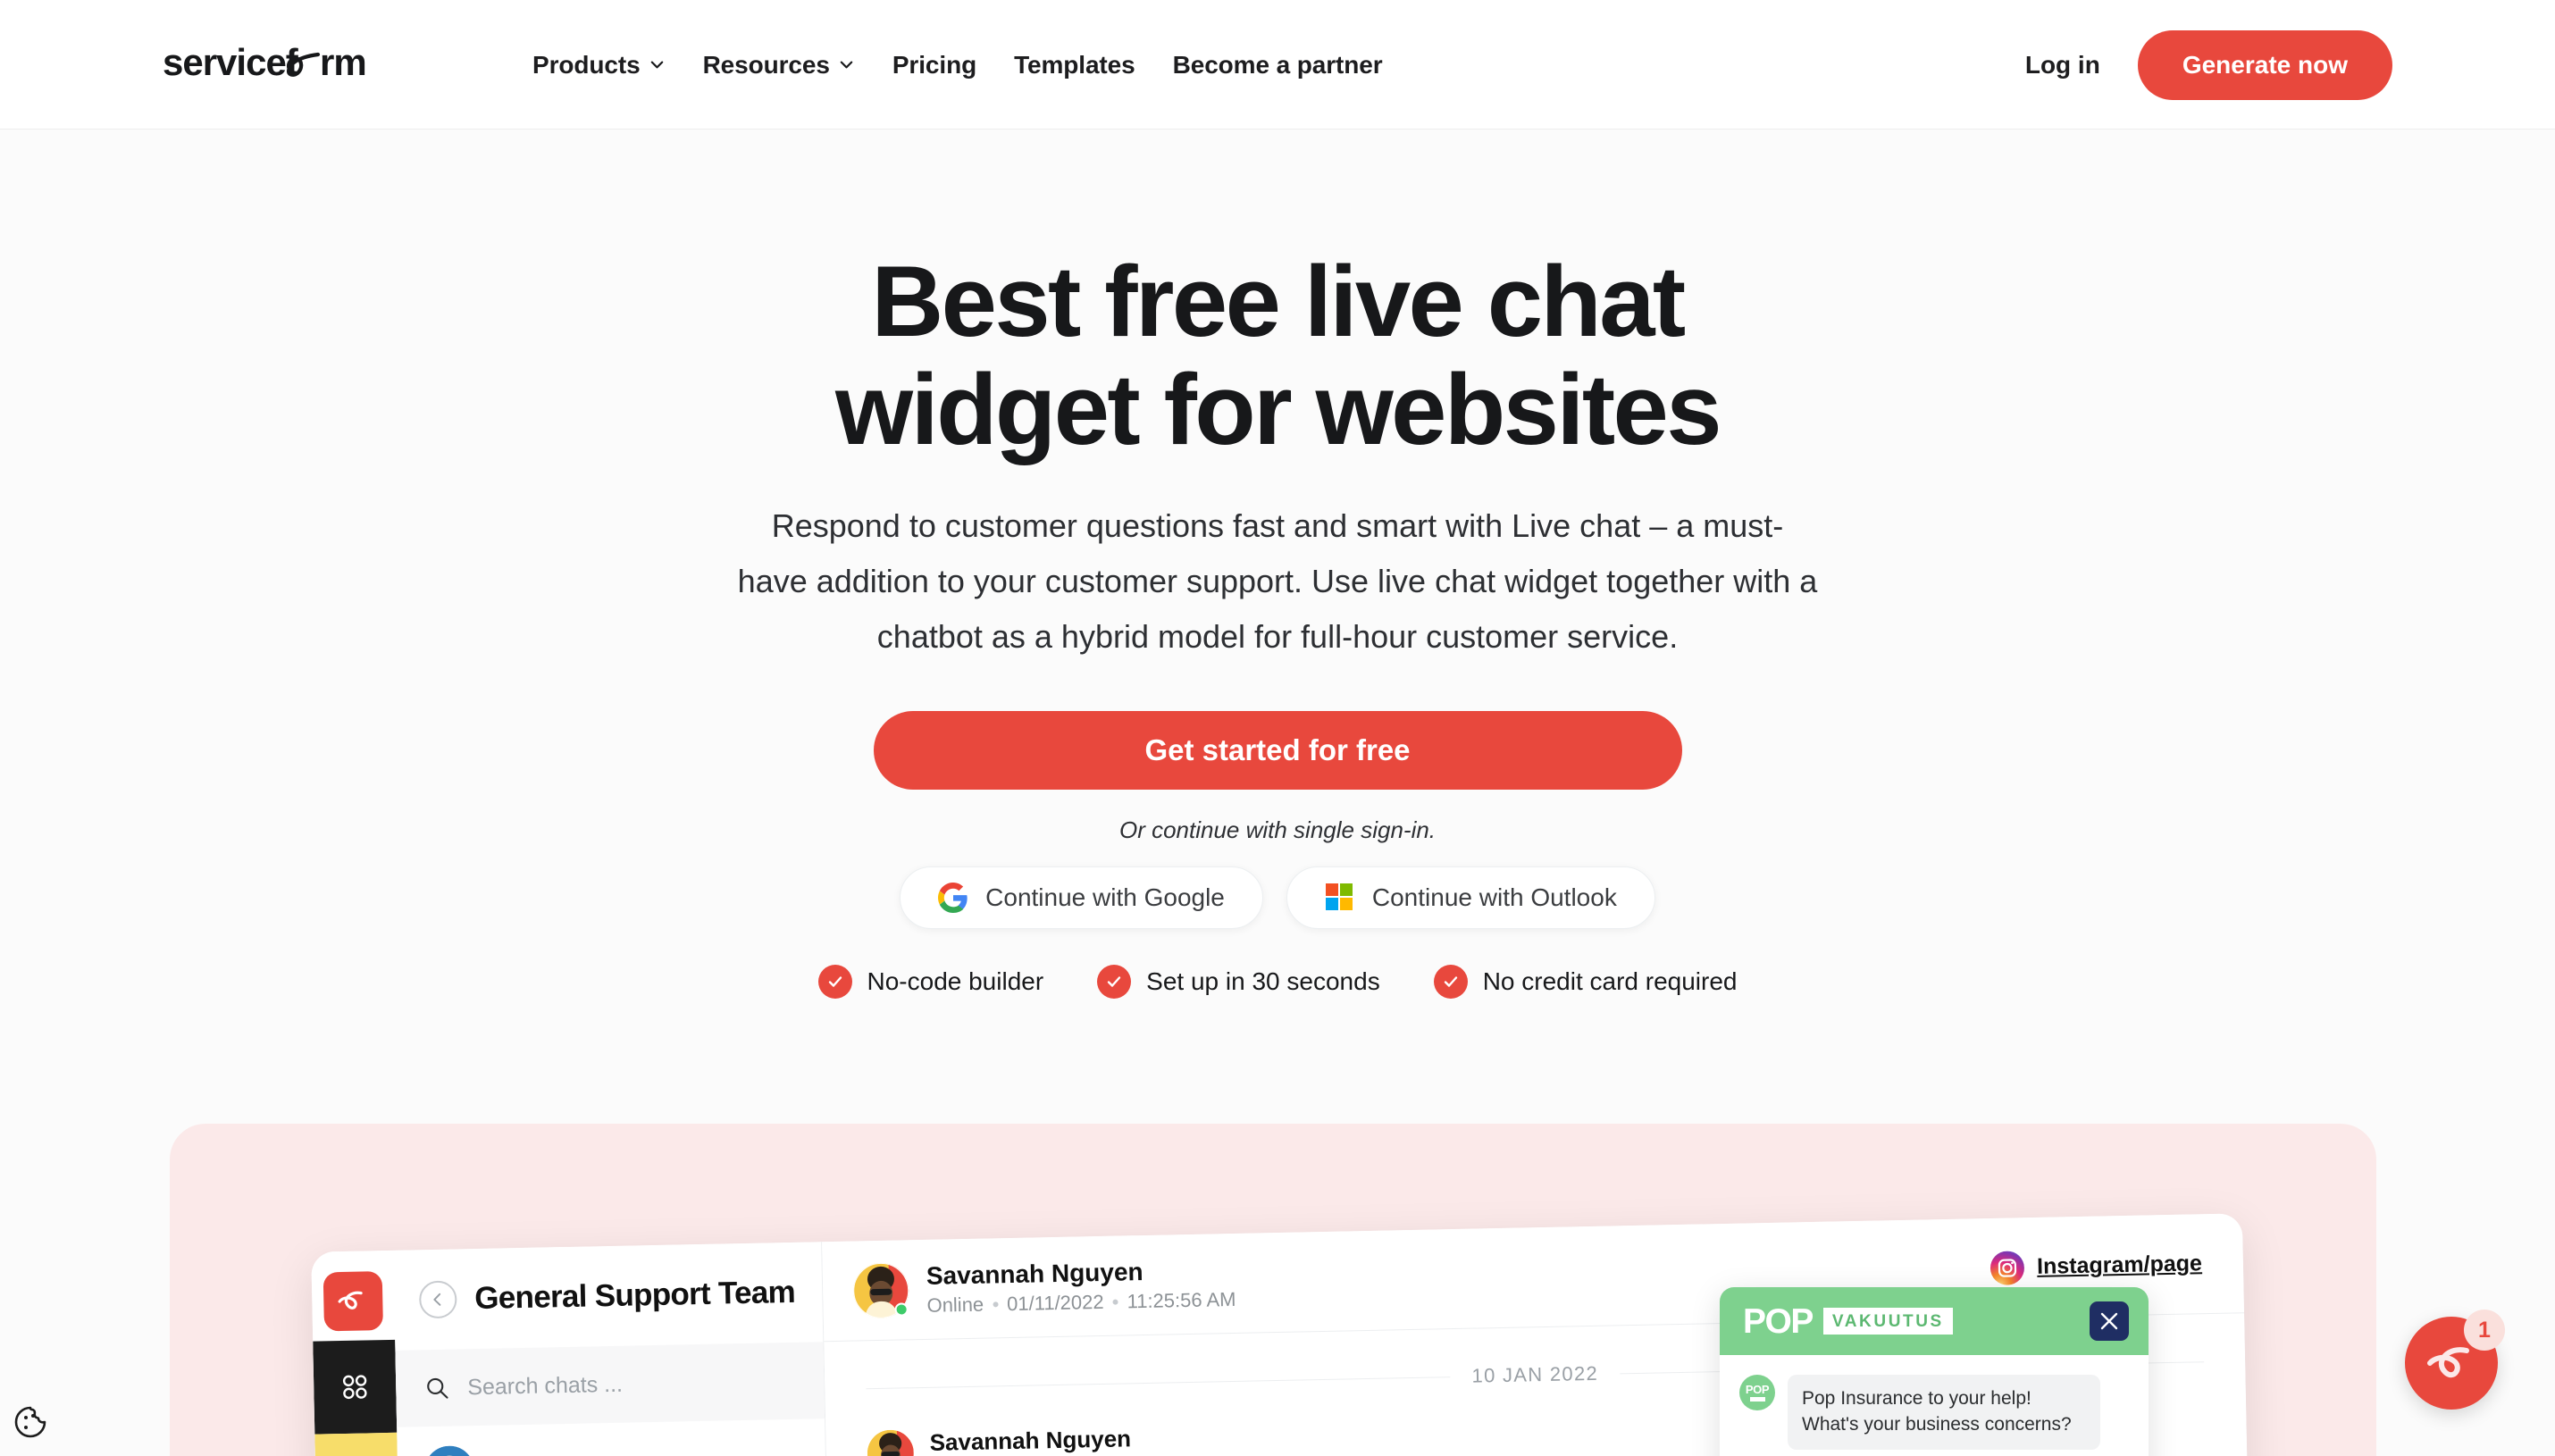 The height and width of the screenshot is (1456, 2555). I want to click on online-status-dot, so click(901, 1309).